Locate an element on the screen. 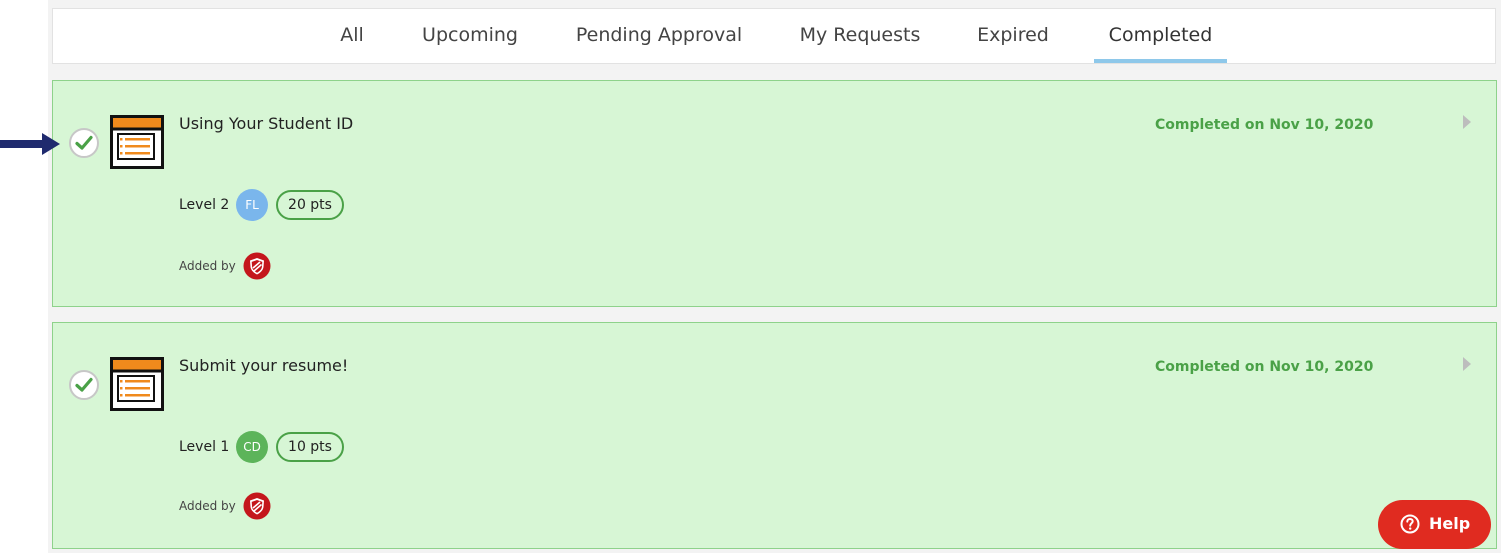  tab-completed: Completed is located at coordinates (1160, 36).